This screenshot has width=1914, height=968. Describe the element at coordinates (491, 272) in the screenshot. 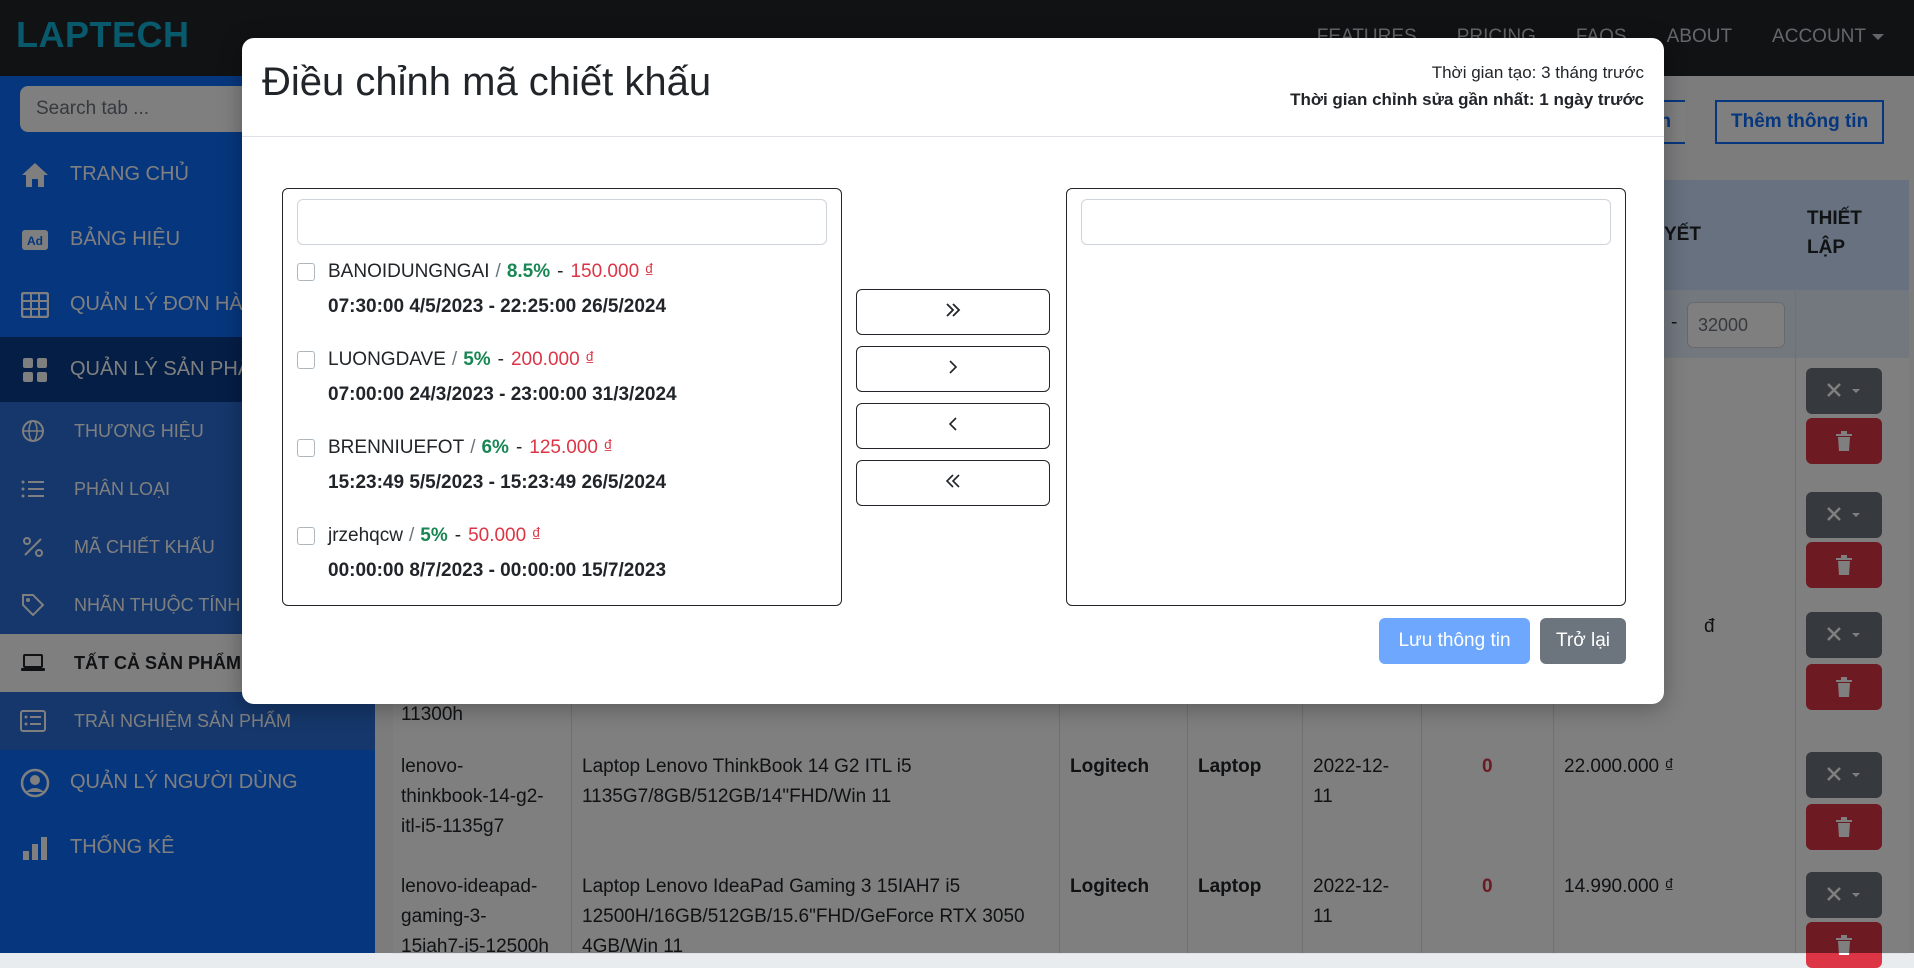

I see `discount-summary: BANOIDUNGNGAI/8.5% -150.000 ₫` at that location.